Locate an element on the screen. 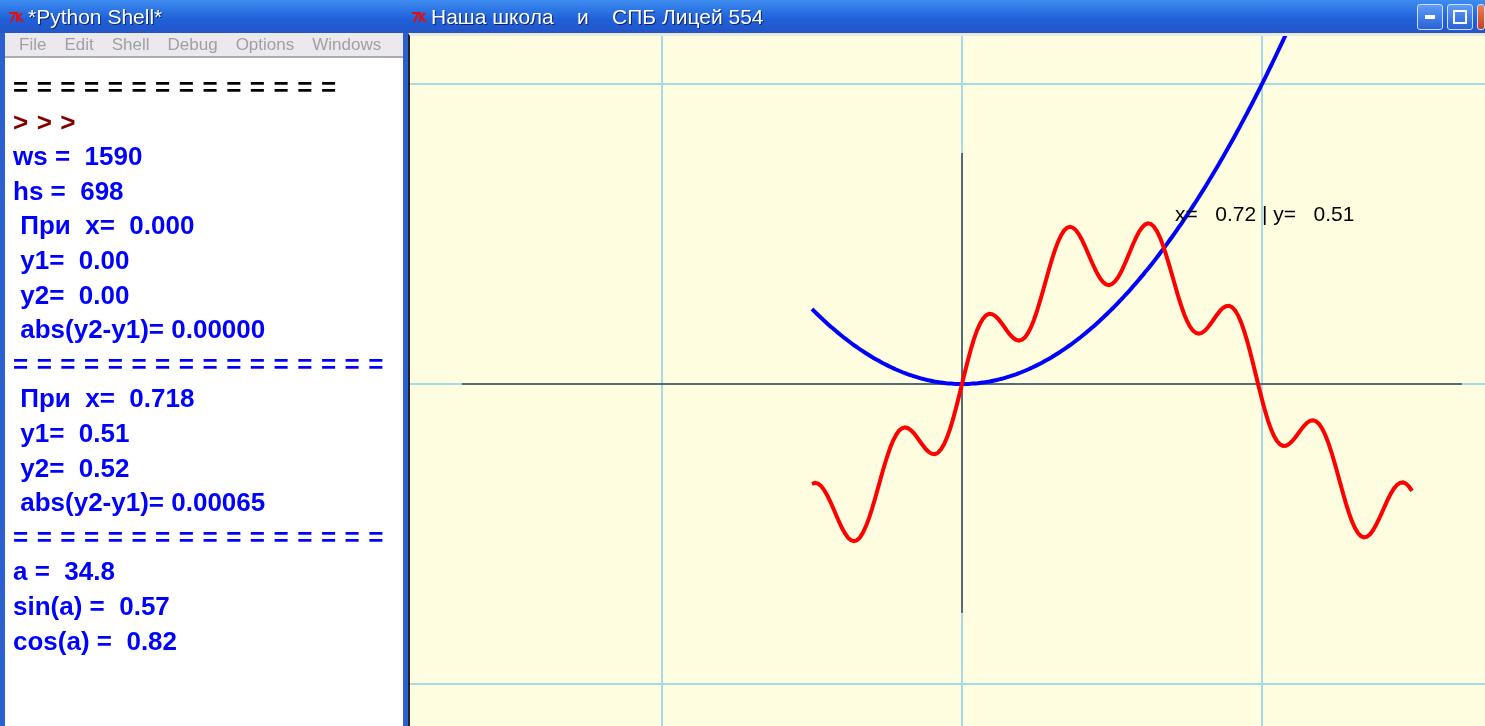 This screenshot has width=1485, height=726. output-line: При x= 0.000 is located at coordinates (107, 226).